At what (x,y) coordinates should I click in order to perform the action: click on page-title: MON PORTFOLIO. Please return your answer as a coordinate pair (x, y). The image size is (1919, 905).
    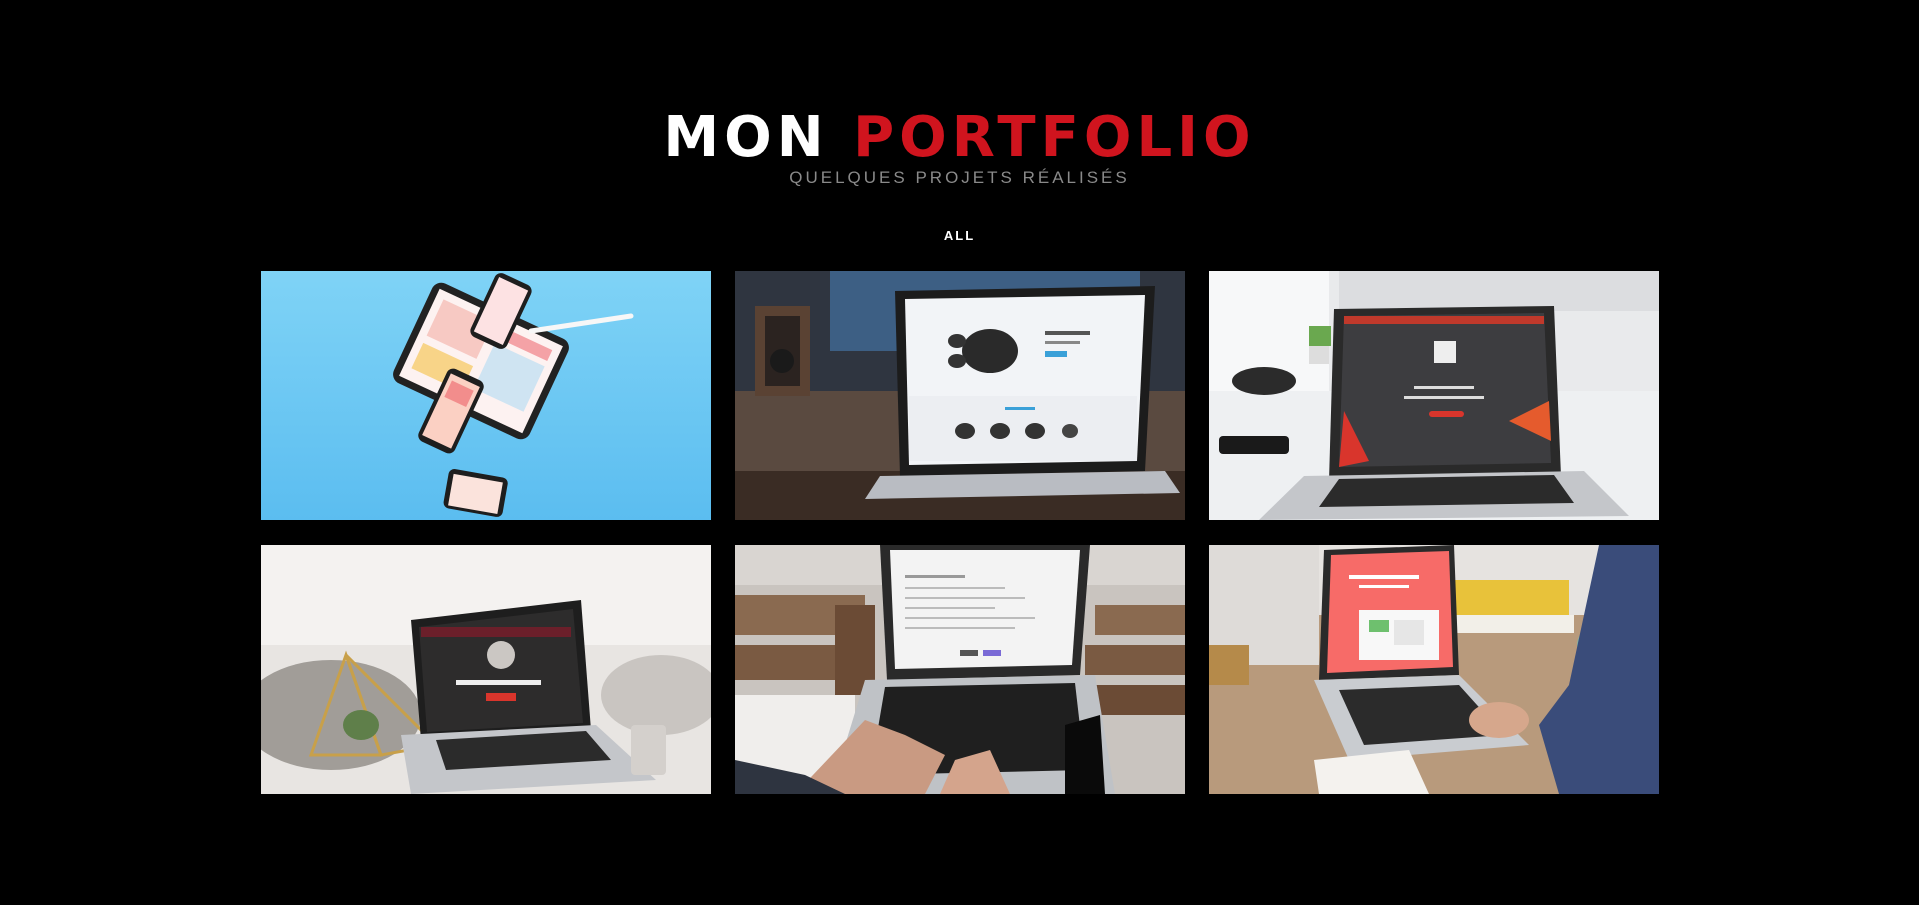
    Looking at the image, I should click on (959, 138).